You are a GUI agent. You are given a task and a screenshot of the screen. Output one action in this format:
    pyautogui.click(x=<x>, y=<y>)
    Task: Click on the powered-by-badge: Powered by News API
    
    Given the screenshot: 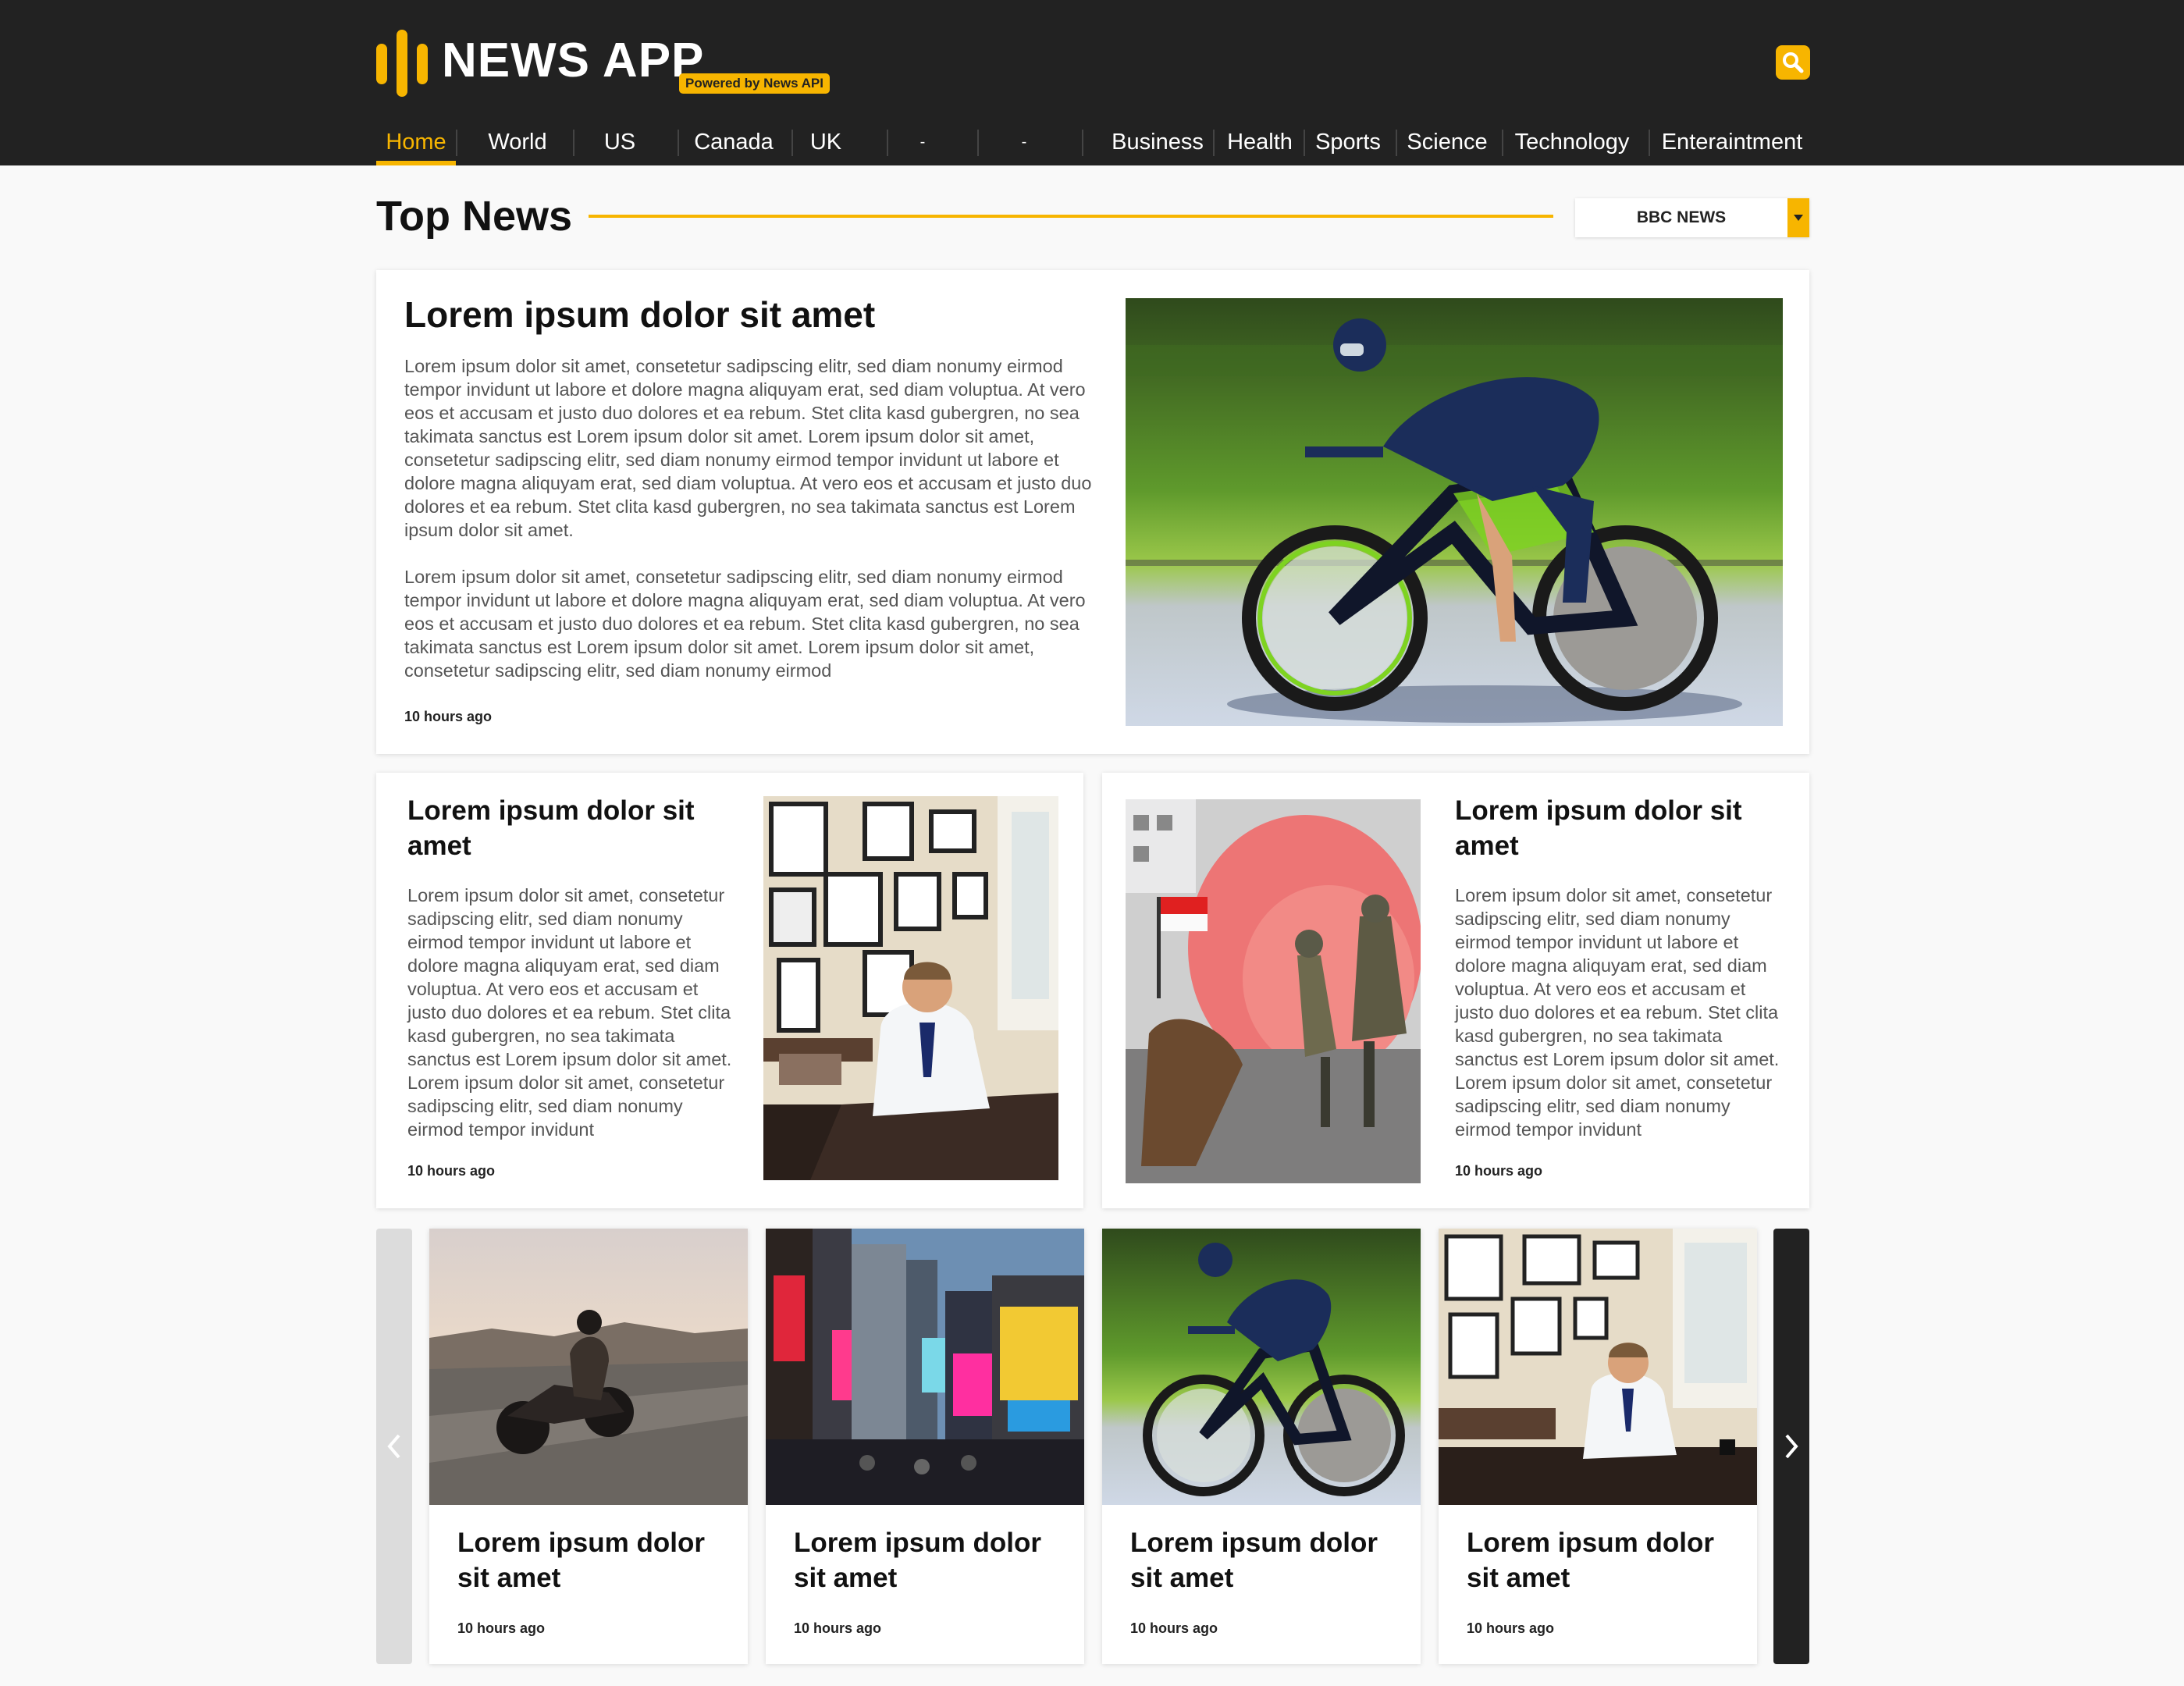 What is the action you would take?
    pyautogui.click(x=754, y=84)
    